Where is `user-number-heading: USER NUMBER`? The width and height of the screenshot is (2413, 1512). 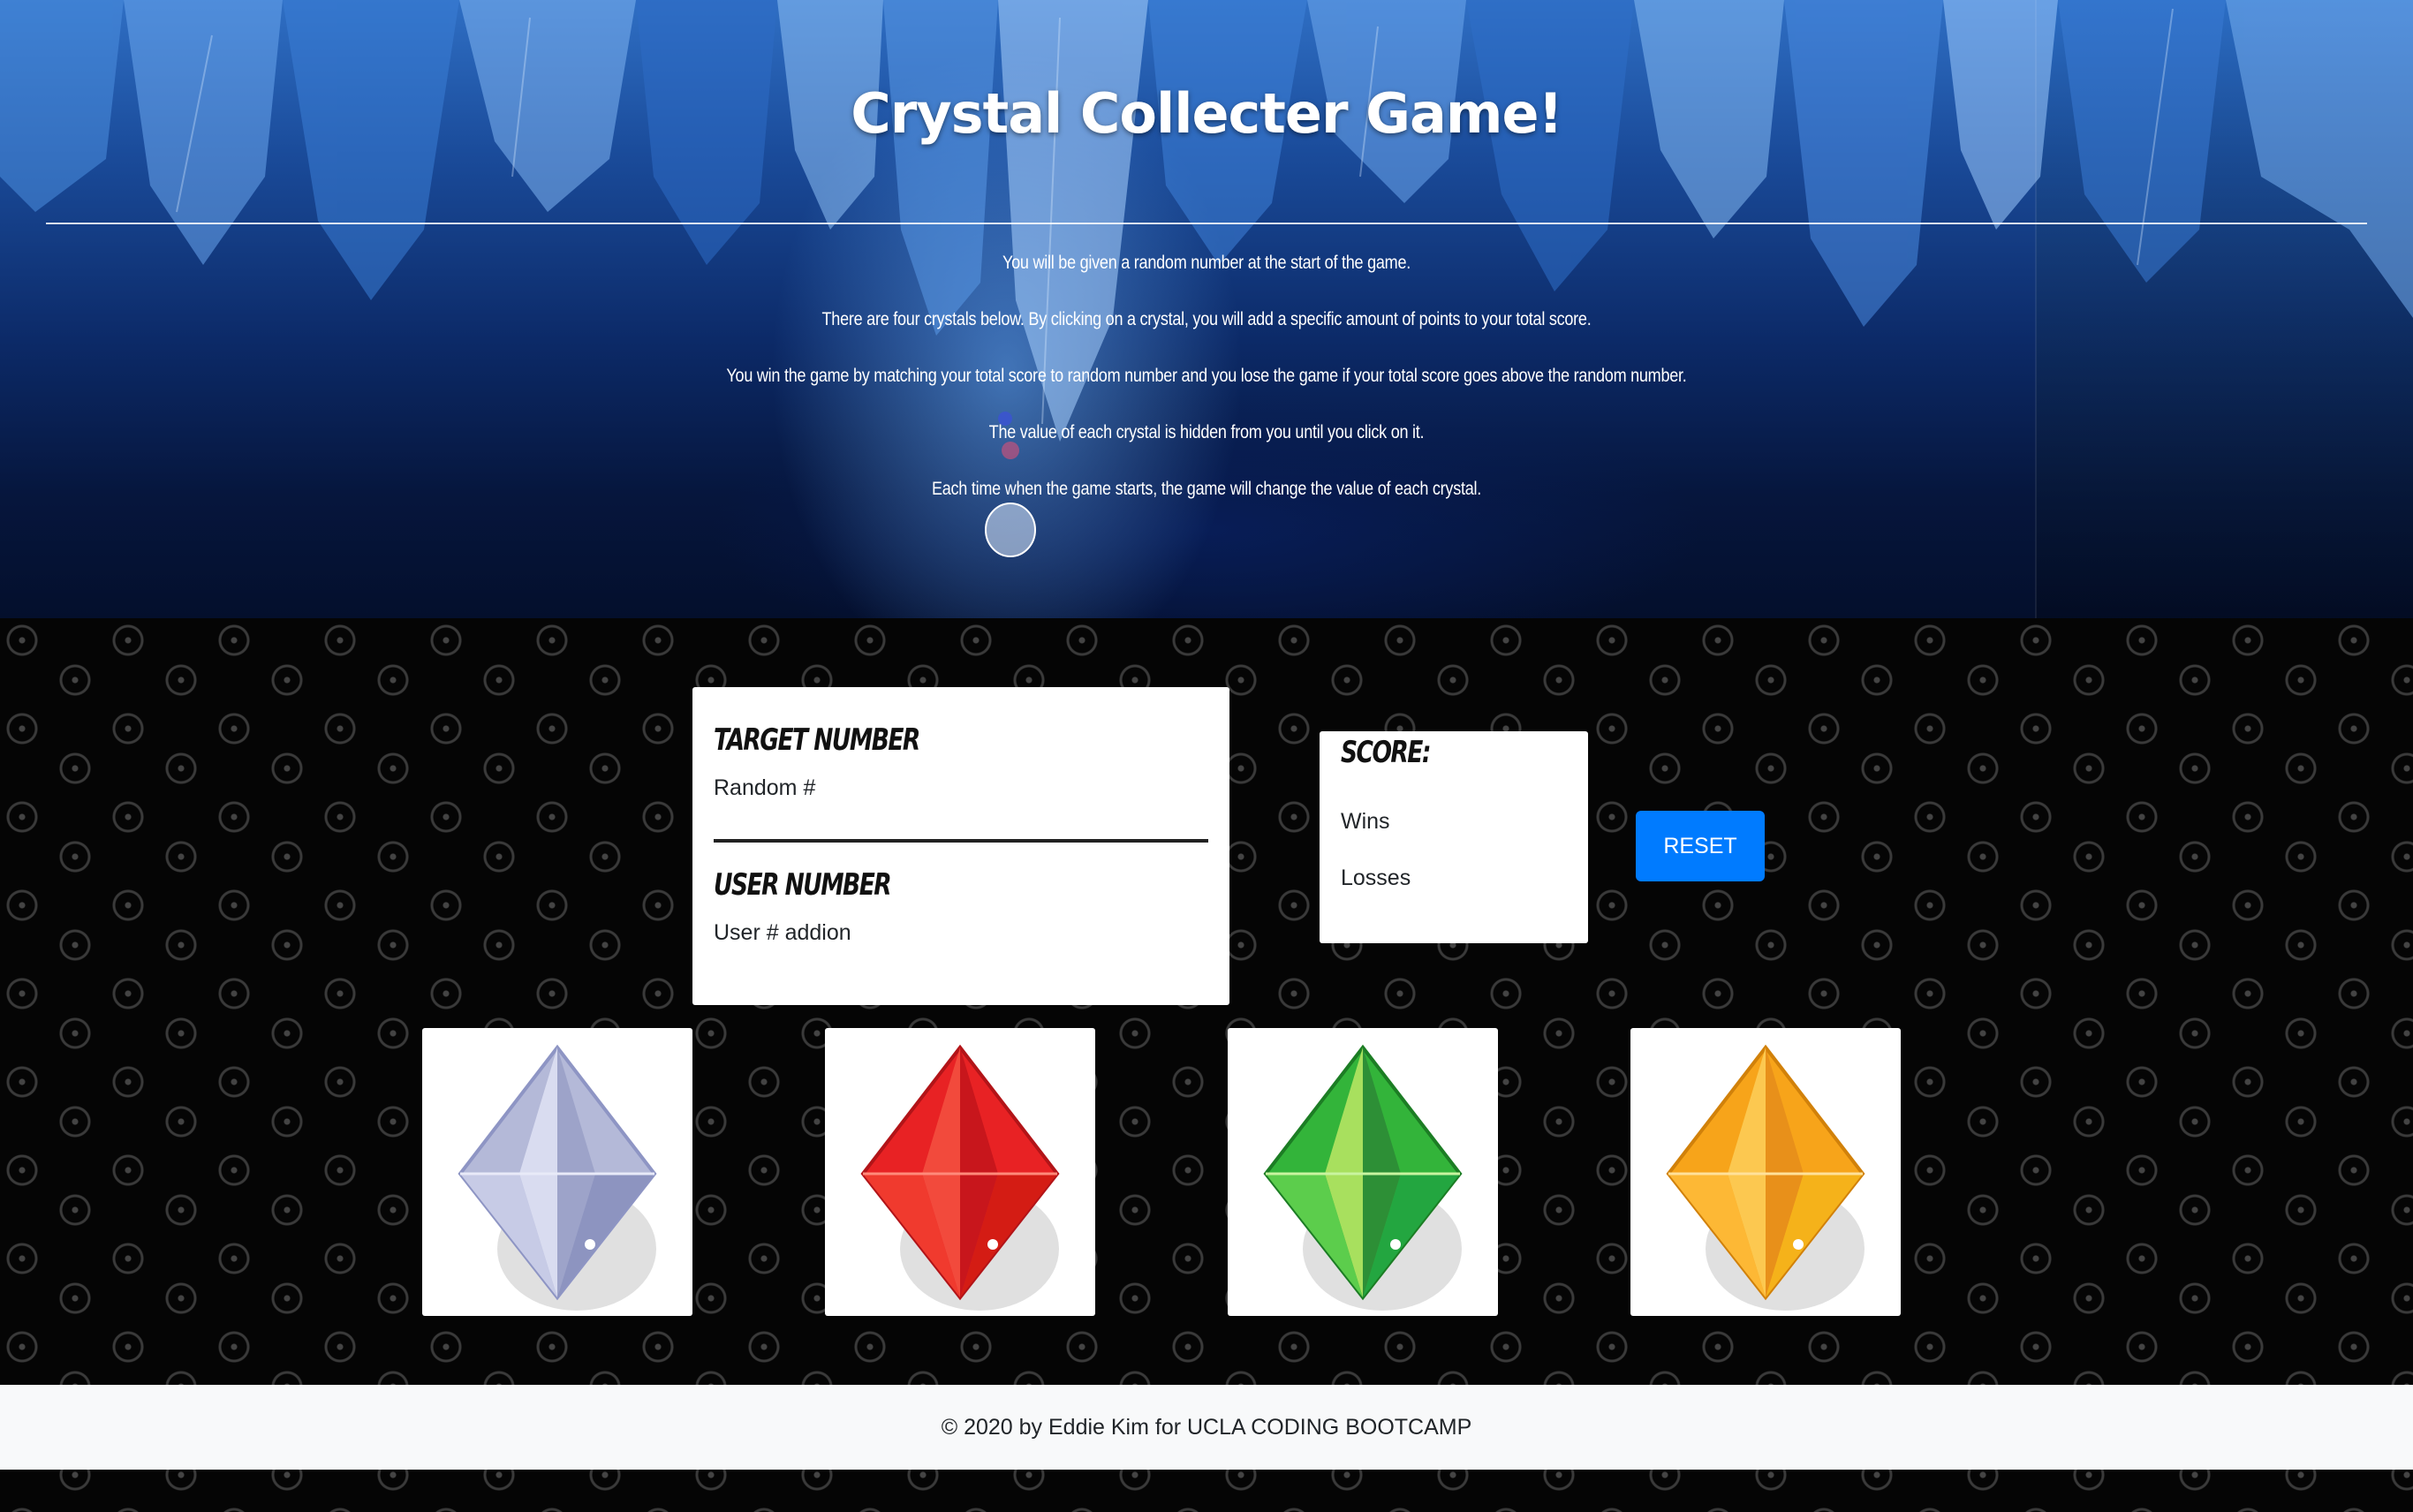 user-number-heading: USER NUMBER is located at coordinates (803, 885).